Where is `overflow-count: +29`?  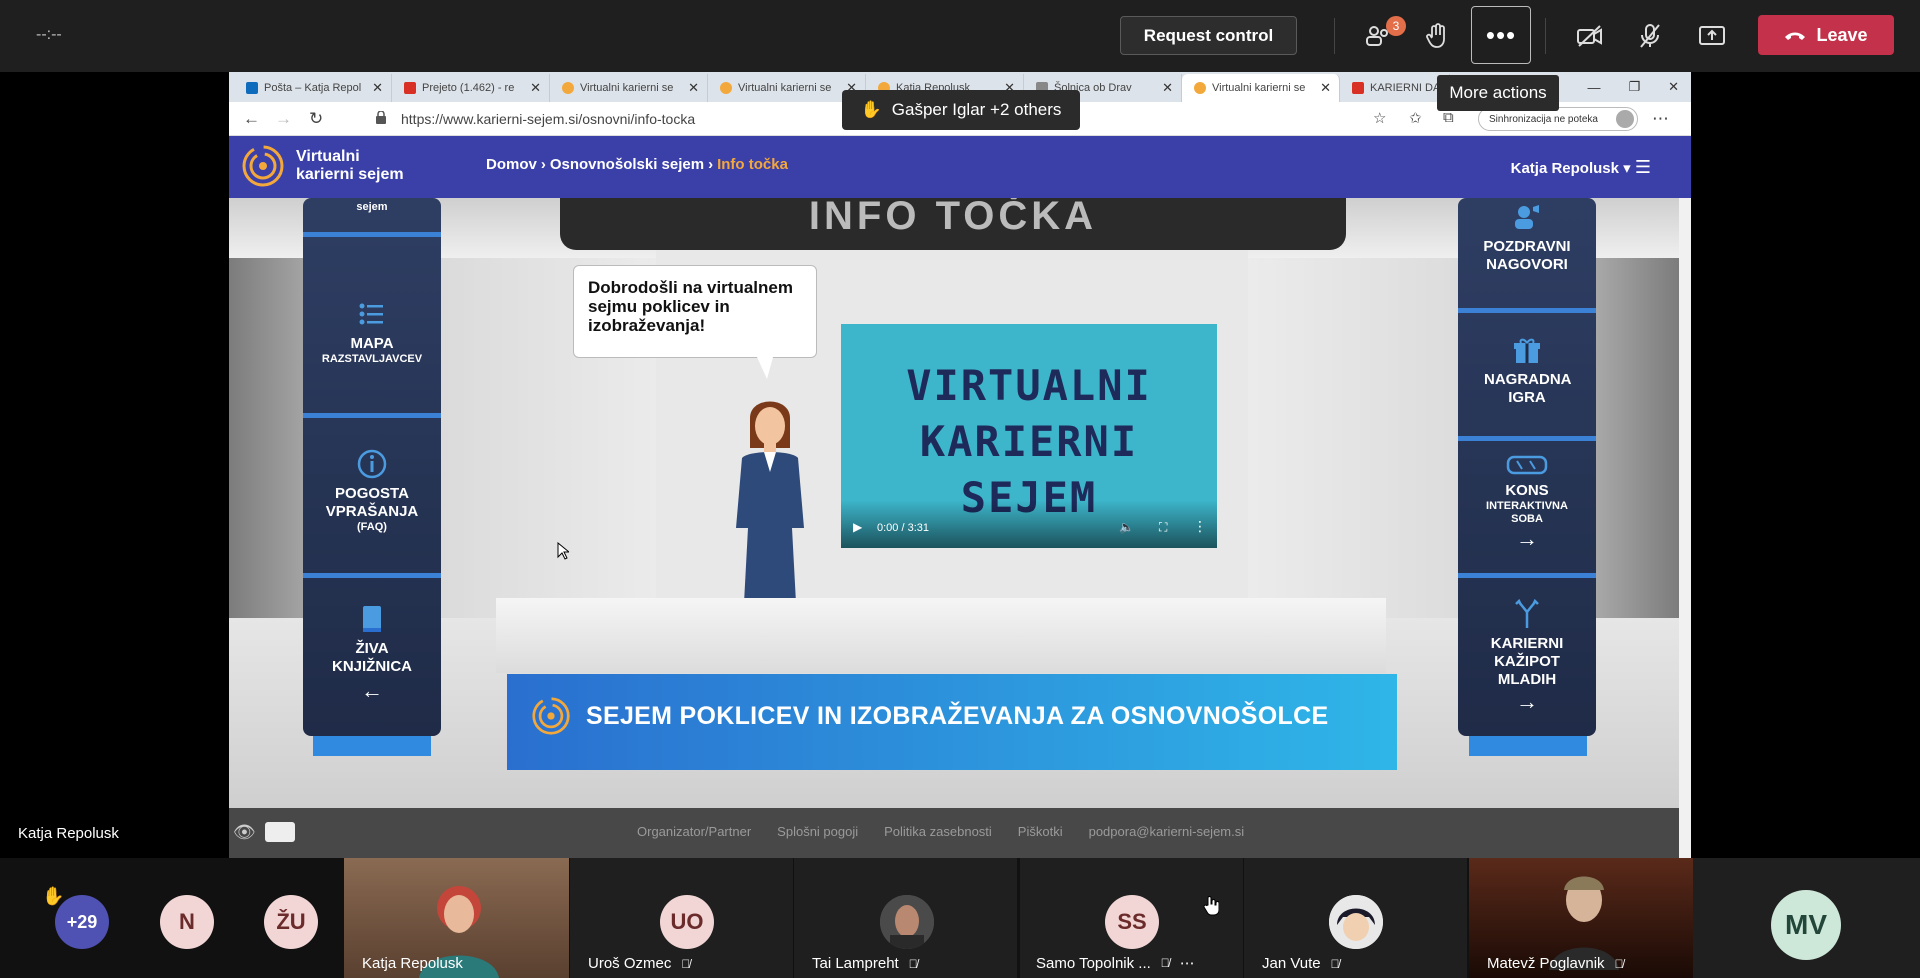 overflow-count: +29 is located at coordinates (82, 922).